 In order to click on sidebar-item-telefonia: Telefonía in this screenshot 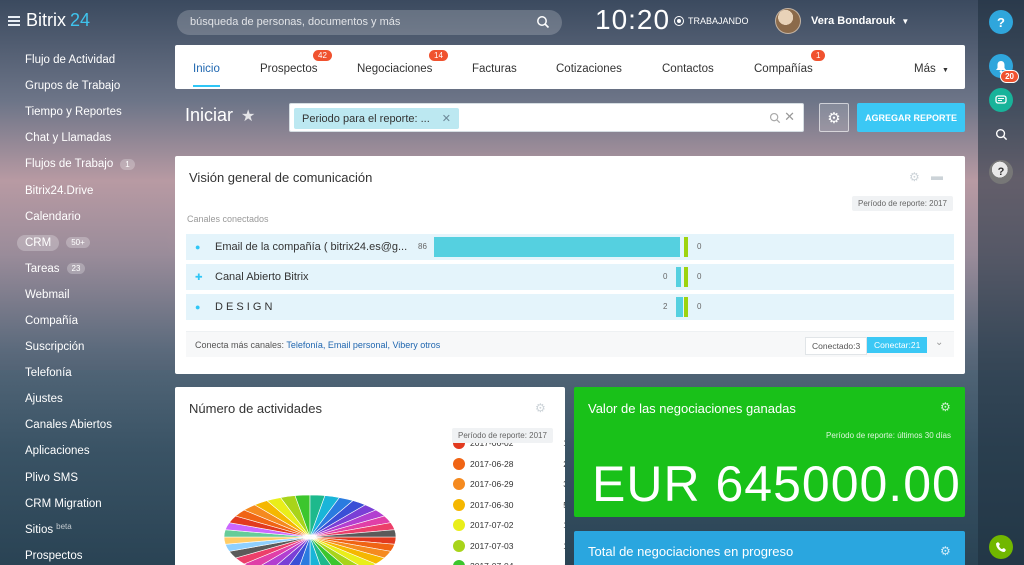, I will do `click(85, 373)`.